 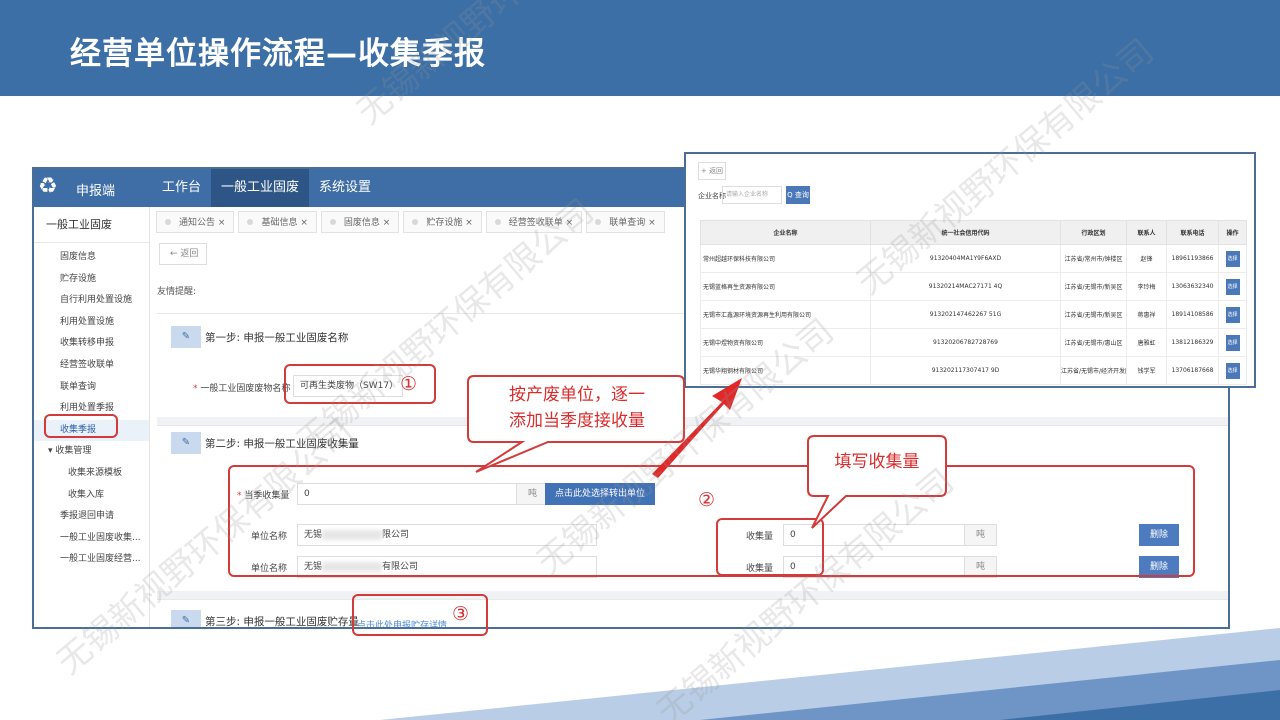 What do you see at coordinates (577, 395) in the screenshot?
I see `callout1-line1: 按产废单位，逐一` at bounding box center [577, 395].